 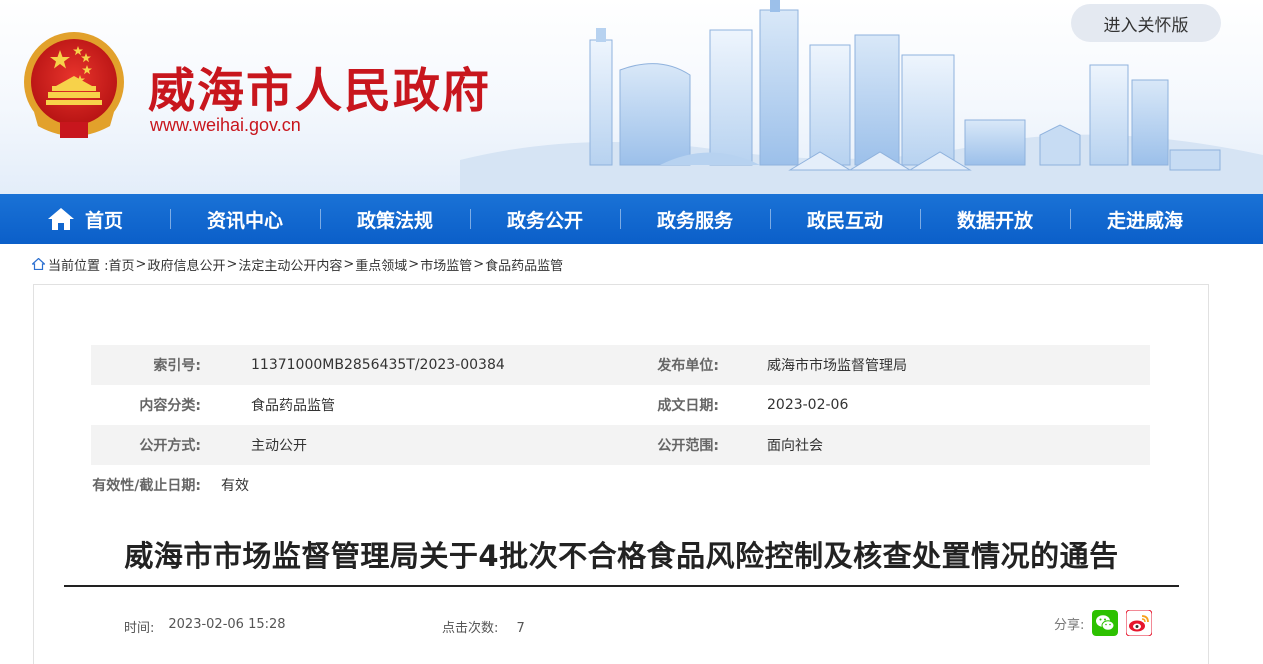 What do you see at coordinates (545, 219) in the screenshot?
I see `nav-item-gov-disclosure: 政务公开` at bounding box center [545, 219].